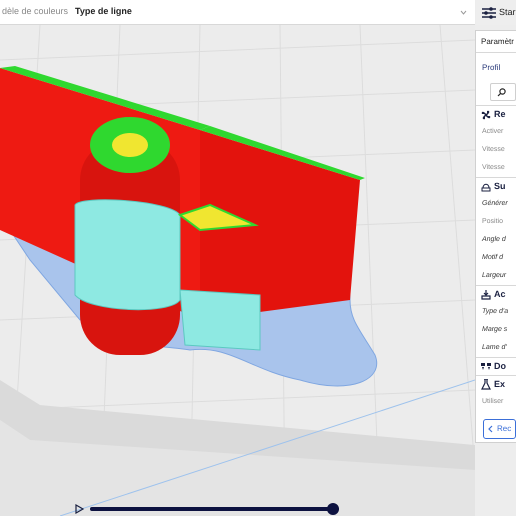 This screenshot has height=516, width=516. Describe the element at coordinates (35, 11) in the screenshot. I see `color-scheme-label: dèle de couleurs` at that location.